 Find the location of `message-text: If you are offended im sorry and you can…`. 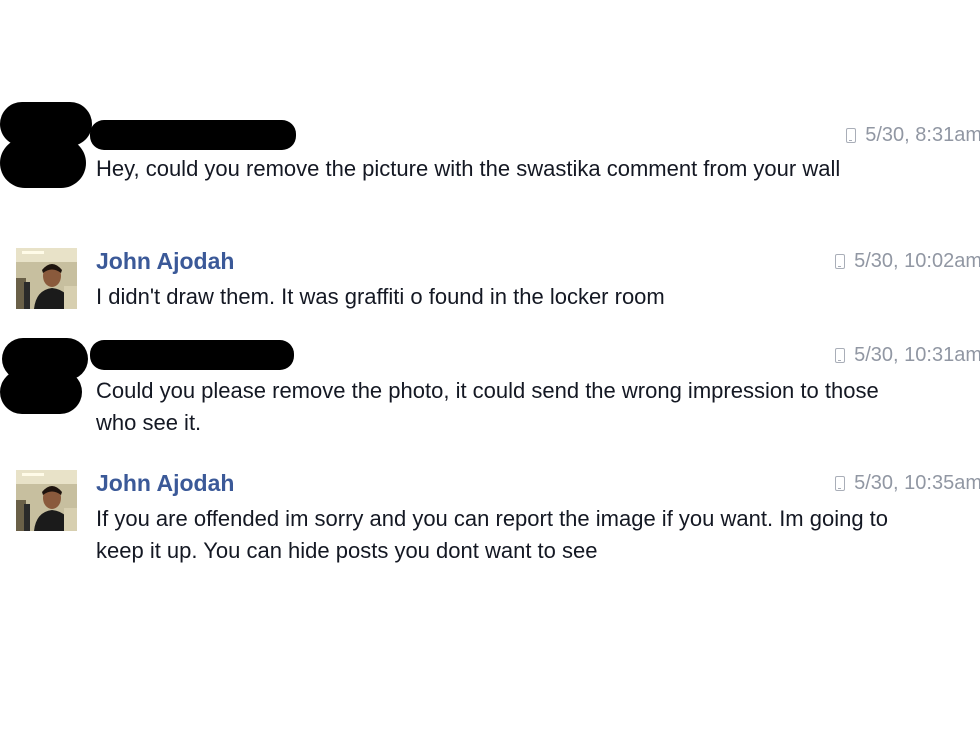

message-text: If you are offended im sorry and you can… is located at coordinates (492, 534).